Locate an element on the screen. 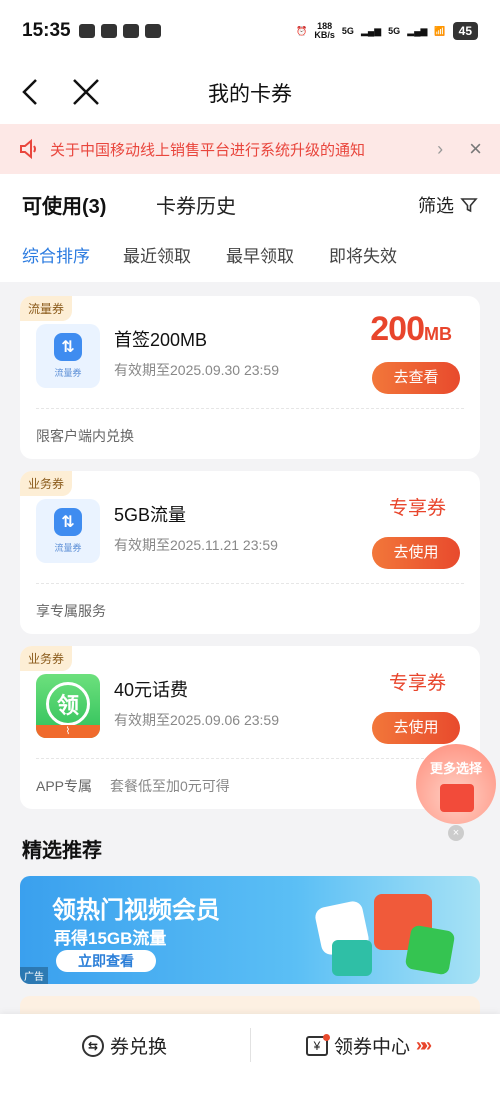 Image resolution: width=500 pixels, height=1111 pixels. claim-coupon-icon: 领 ⌇ is located at coordinates (68, 706).